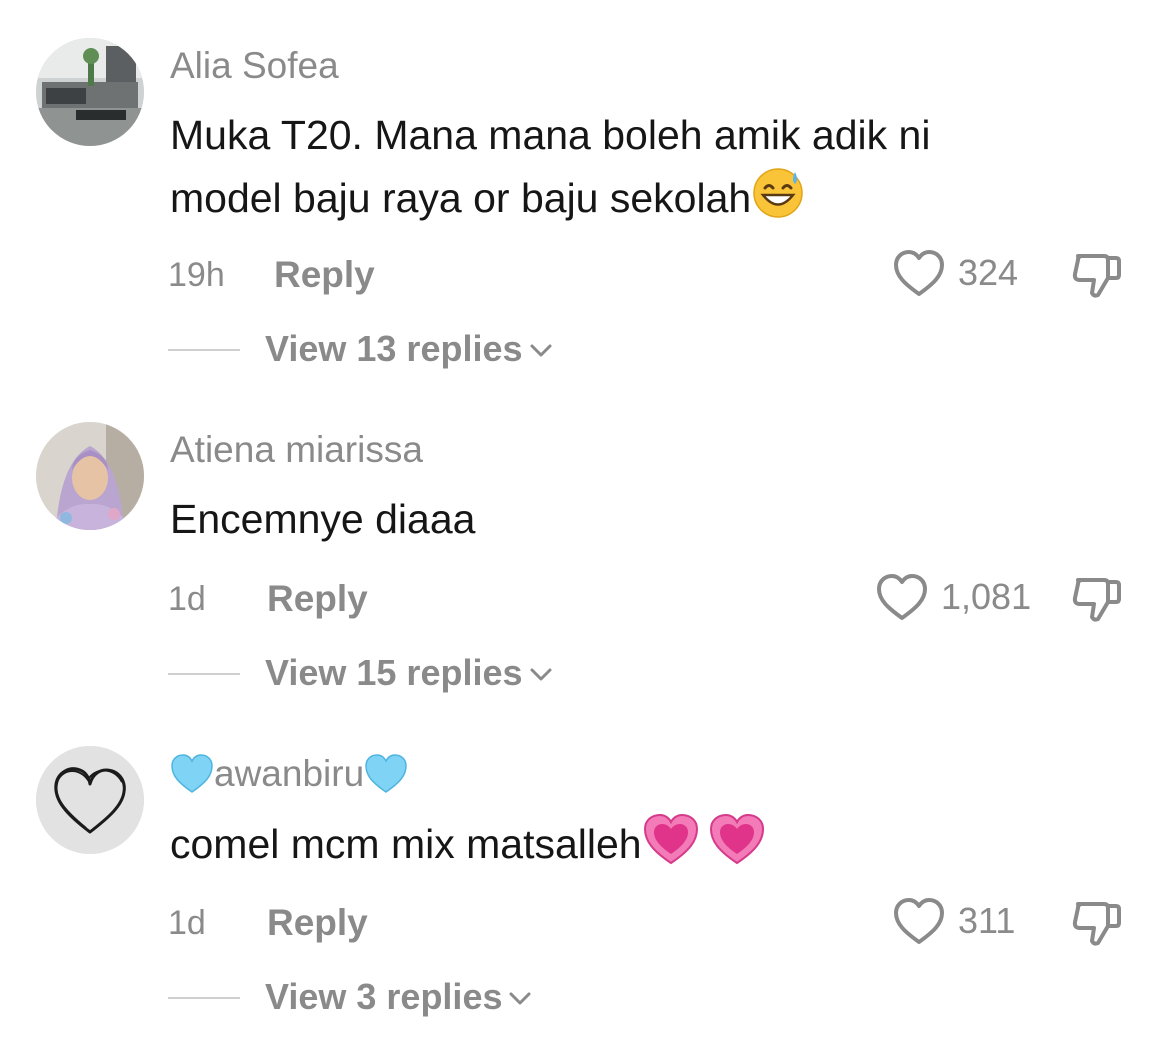  I want to click on avatar-heart-drawing, so click(90, 800).